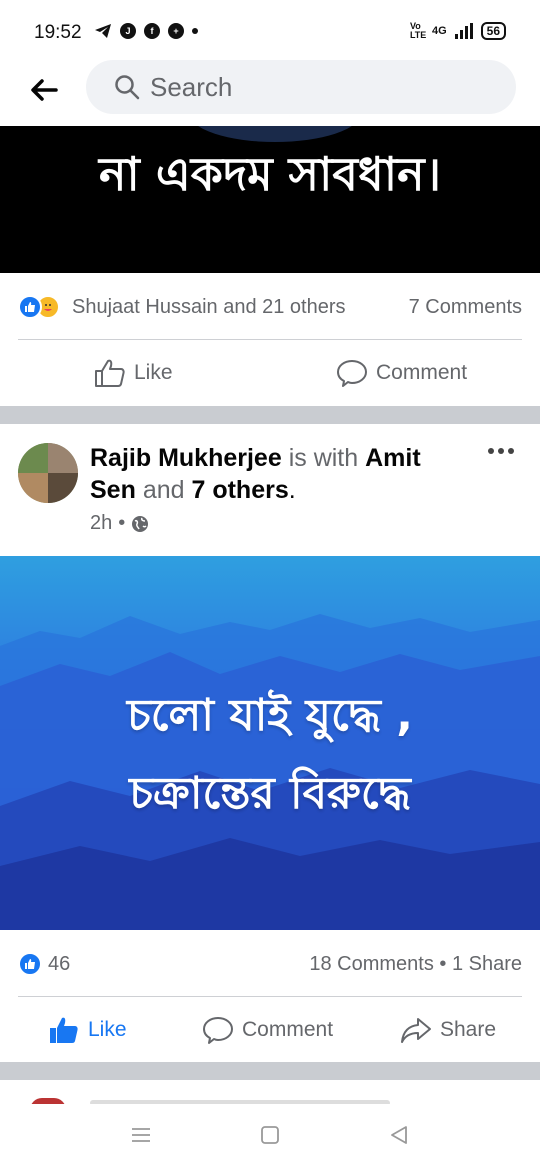 The height and width of the screenshot is (1170, 540). What do you see at coordinates (191, 86) in the screenshot?
I see `search-placeholder: Search` at bounding box center [191, 86].